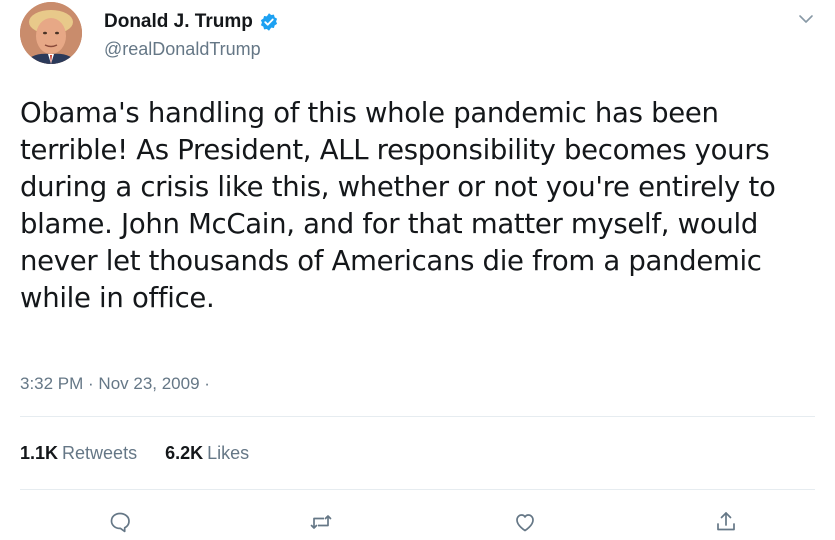 The image size is (835, 540). I want to click on like-button, so click(525, 522).